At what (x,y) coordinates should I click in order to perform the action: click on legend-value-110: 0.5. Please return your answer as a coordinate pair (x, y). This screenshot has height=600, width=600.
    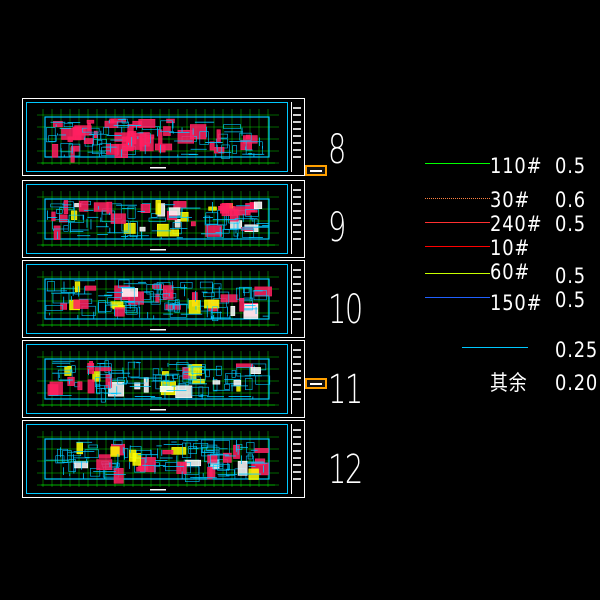
    Looking at the image, I should click on (570, 166).